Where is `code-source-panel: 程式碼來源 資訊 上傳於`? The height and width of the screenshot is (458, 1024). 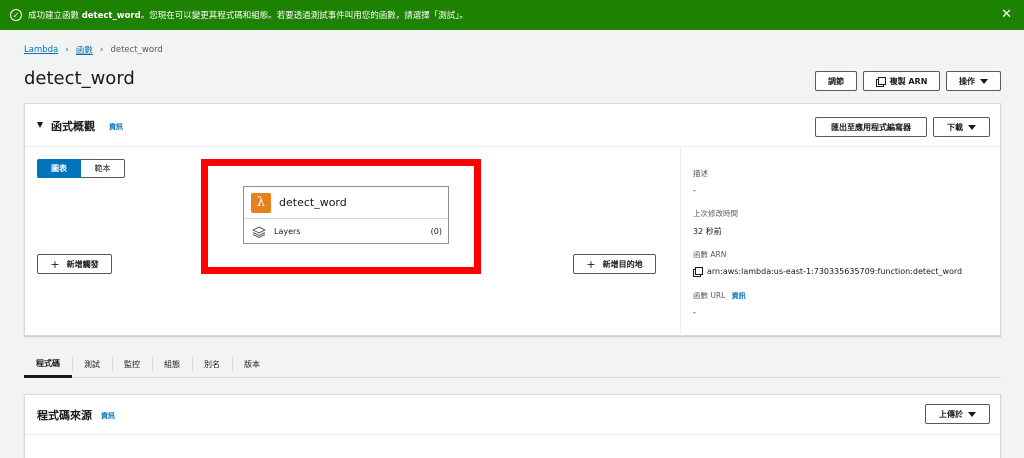 code-source-panel: 程式碼來源 資訊 上傳於 is located at coordinates (512, 426).